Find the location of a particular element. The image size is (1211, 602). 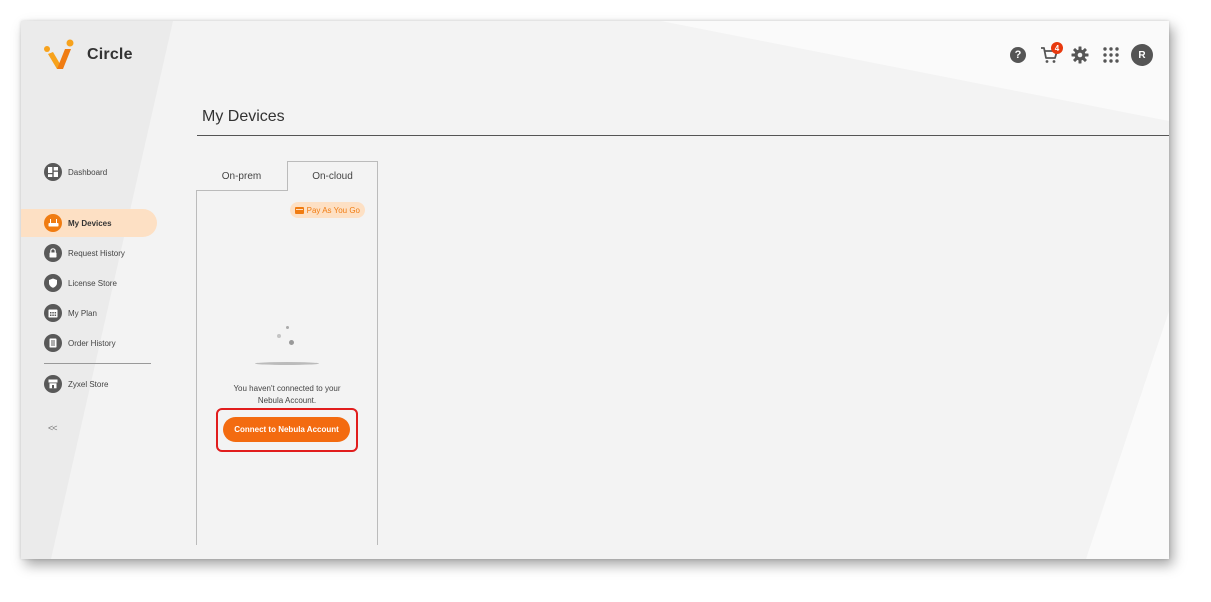

sidebar-item-zyxel-store: Zyxel Store is located at coordinates (89, 384).